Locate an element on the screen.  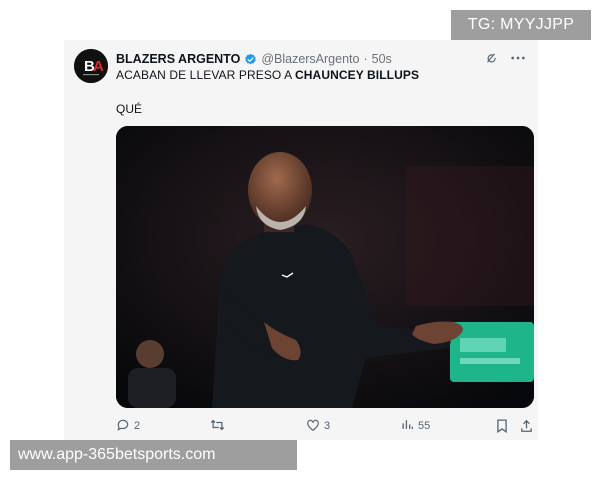
reply-count: 2 is located at coordinates (137, 426).